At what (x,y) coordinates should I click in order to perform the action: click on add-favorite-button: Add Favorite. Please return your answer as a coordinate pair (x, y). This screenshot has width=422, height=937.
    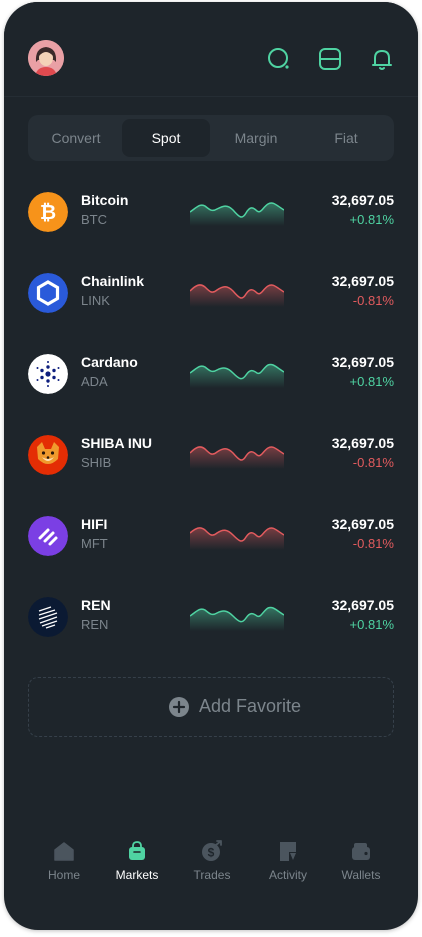
    Looking at the image, I should click on (211, 707).